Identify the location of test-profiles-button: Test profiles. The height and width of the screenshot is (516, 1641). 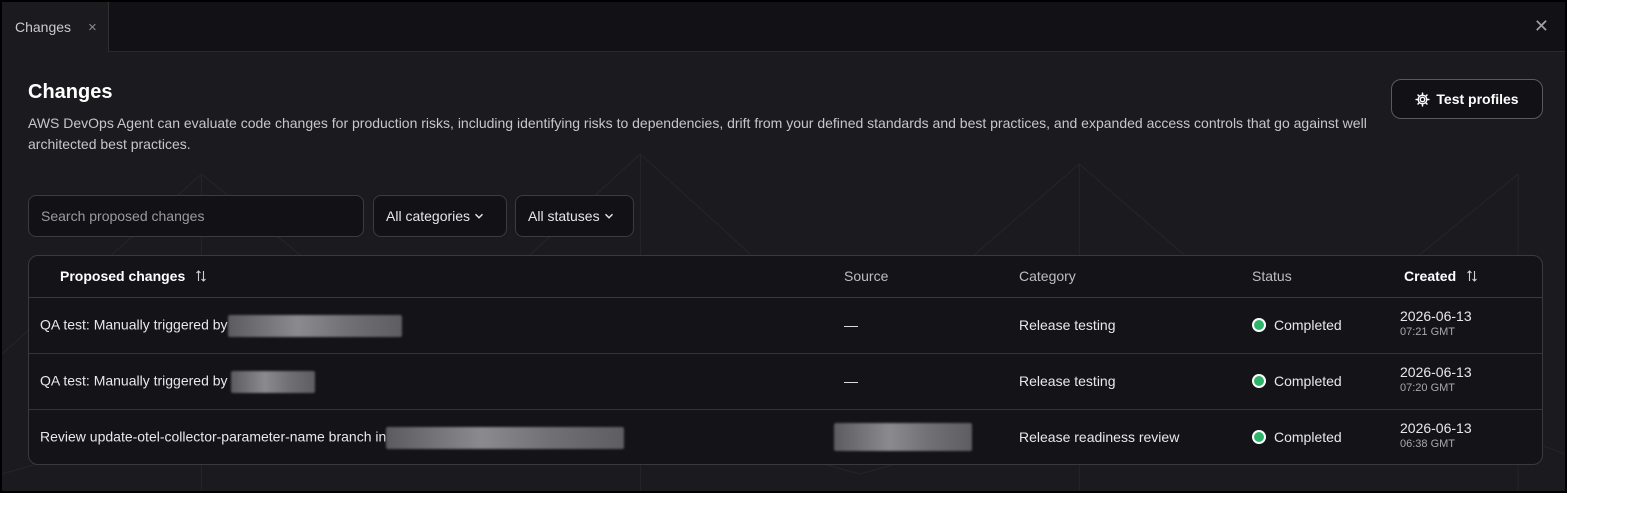
(1467, 99).